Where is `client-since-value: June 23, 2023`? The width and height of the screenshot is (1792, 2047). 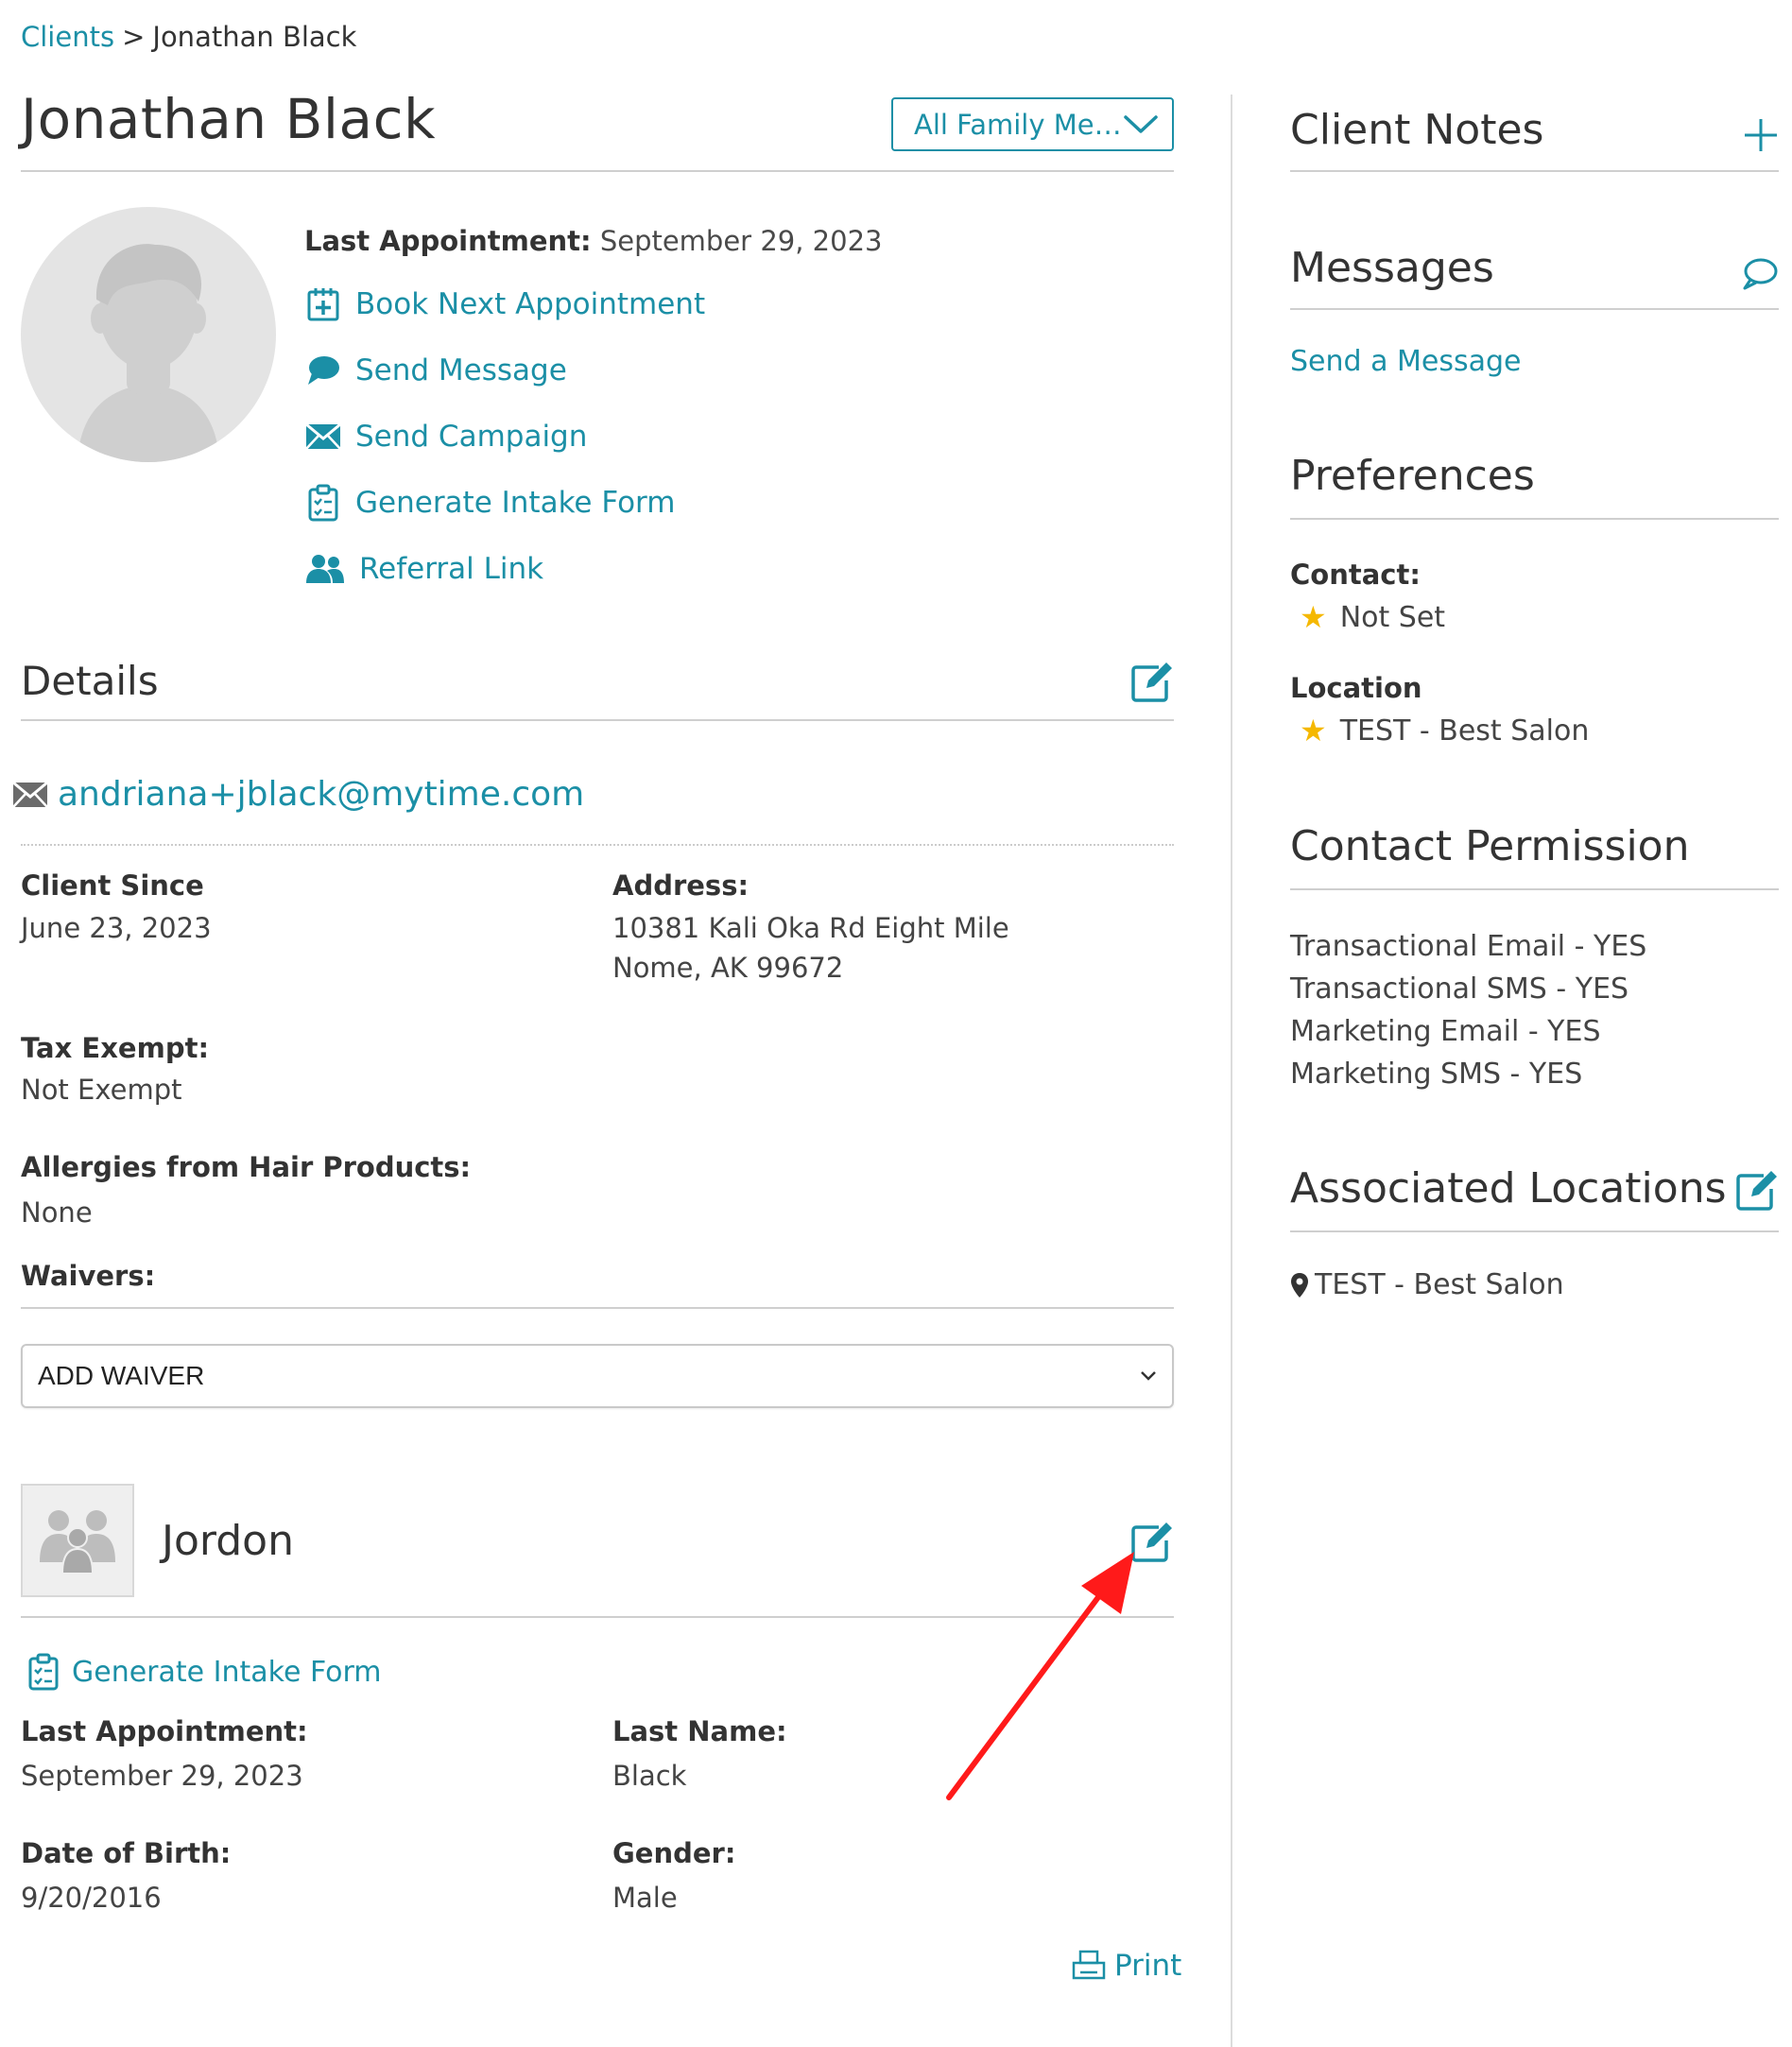
client-since-value: June 23, 2023 is located at coordinates (116, 928).